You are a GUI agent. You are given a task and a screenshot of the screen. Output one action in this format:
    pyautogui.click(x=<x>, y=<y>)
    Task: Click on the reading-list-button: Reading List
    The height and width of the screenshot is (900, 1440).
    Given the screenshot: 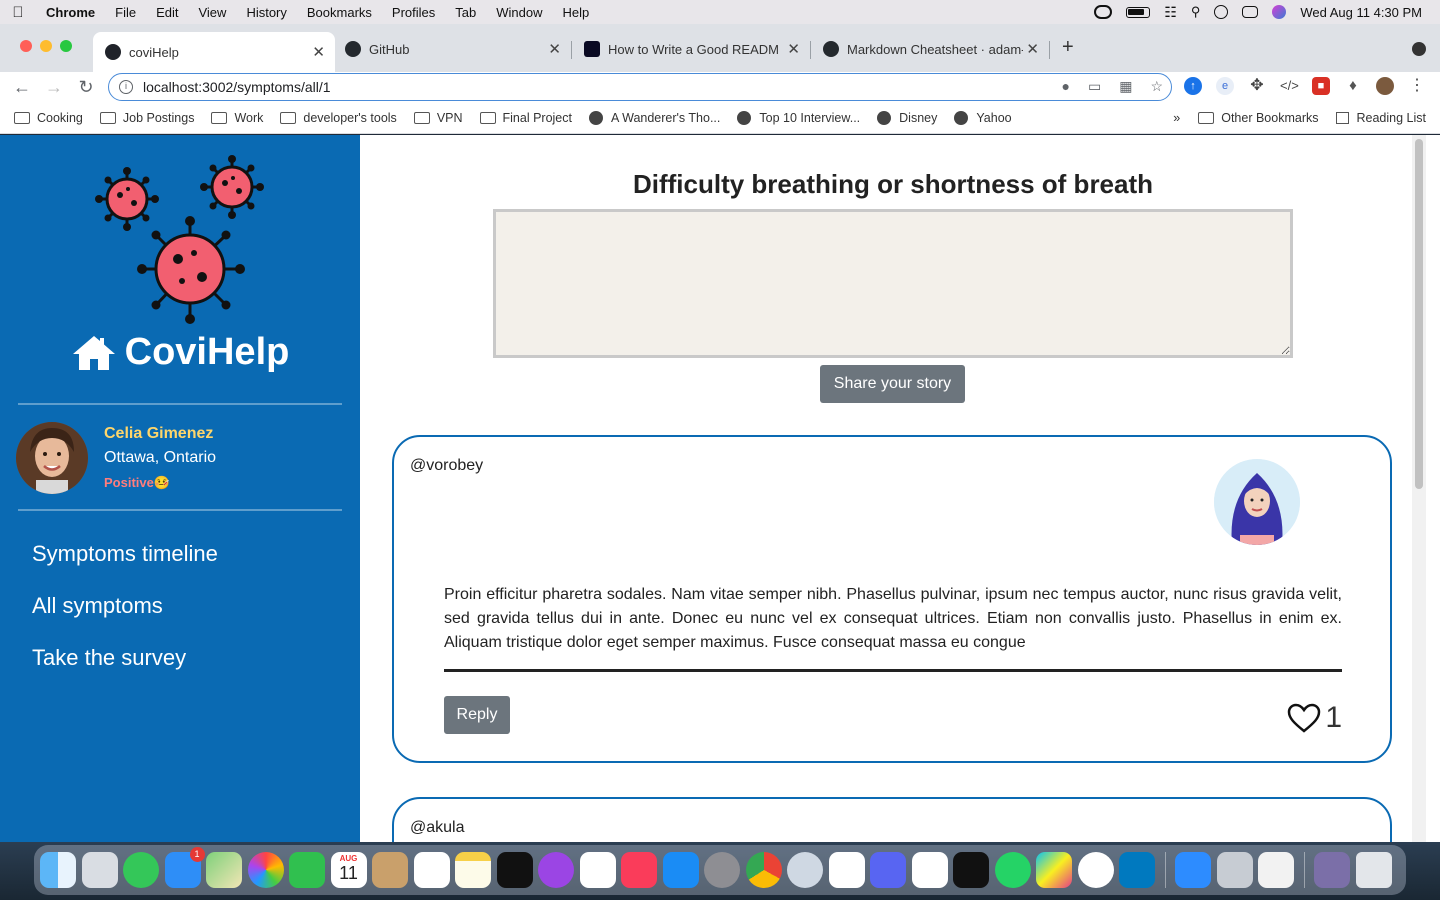 What is the action you would take?
    pyautogui.click(x=1380, y=118)
    